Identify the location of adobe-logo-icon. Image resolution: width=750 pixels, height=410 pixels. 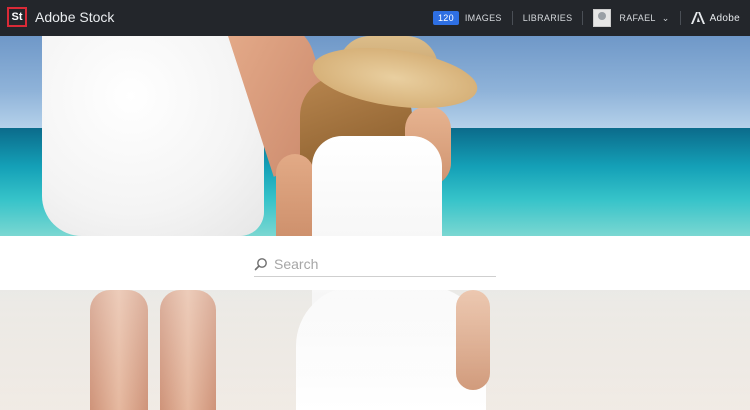
(697, 18).